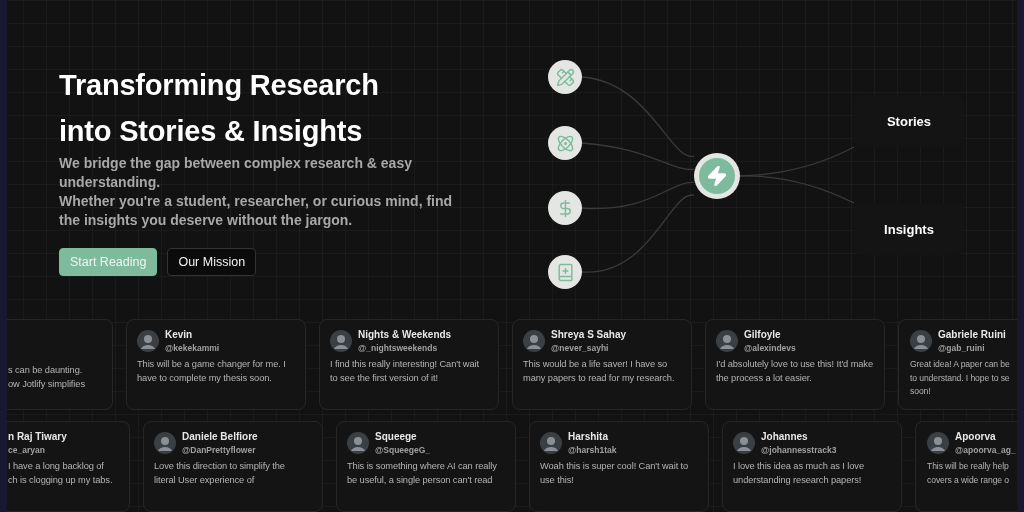 The width and height of the screenshot is (1024, 512). What do you see at coordinates (405, 334) in the screenshot?
I see `author-name: Nights & Weekends` at bounding box center [405, 334].